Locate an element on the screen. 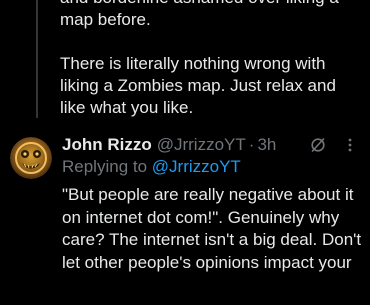 This screenshot has width=370, height=305. reply-header: John Rizzo @JrrizzoYT · 3h is located at coordinates (169, 145).